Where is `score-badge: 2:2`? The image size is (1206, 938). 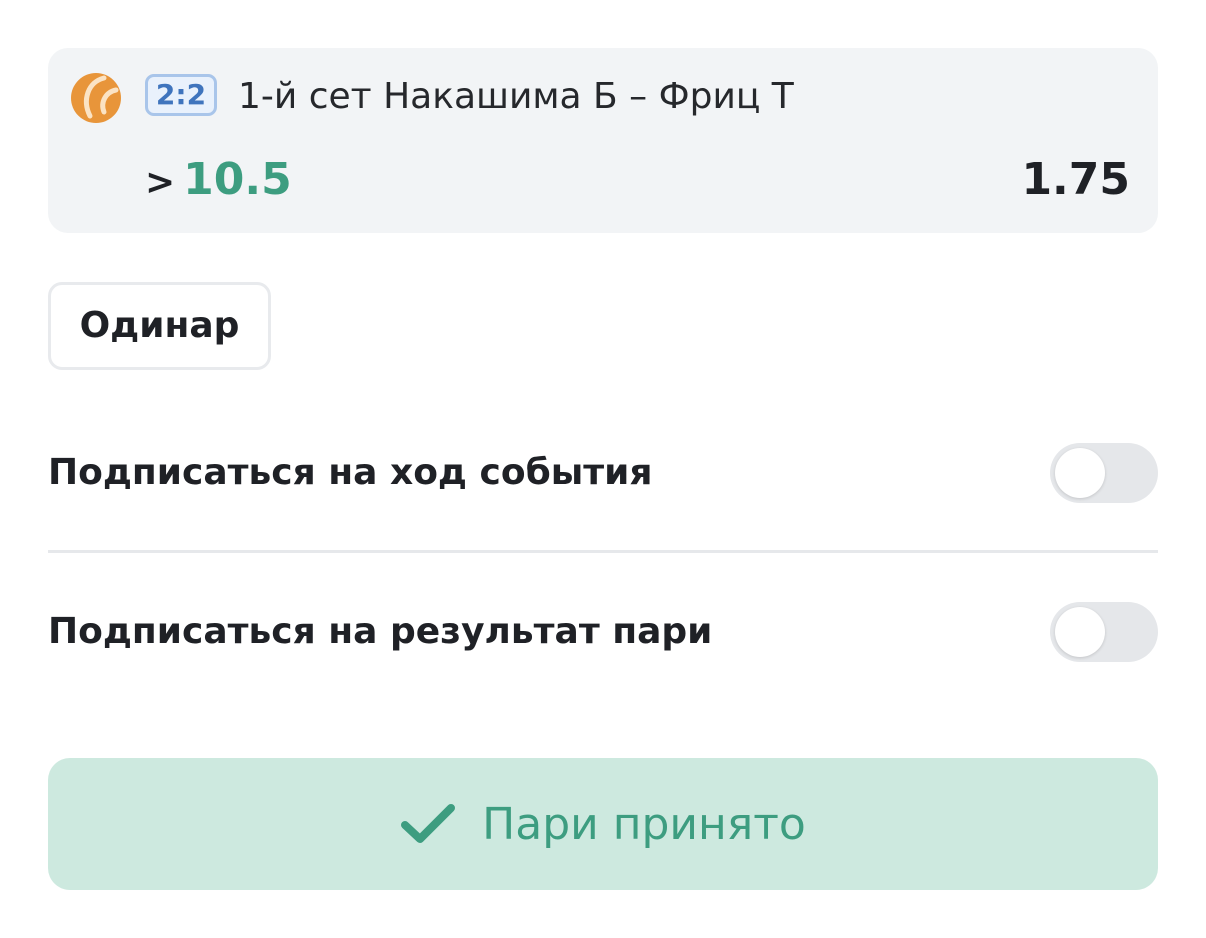
score-badge: 2:2 is located at coordinates (181, 95).